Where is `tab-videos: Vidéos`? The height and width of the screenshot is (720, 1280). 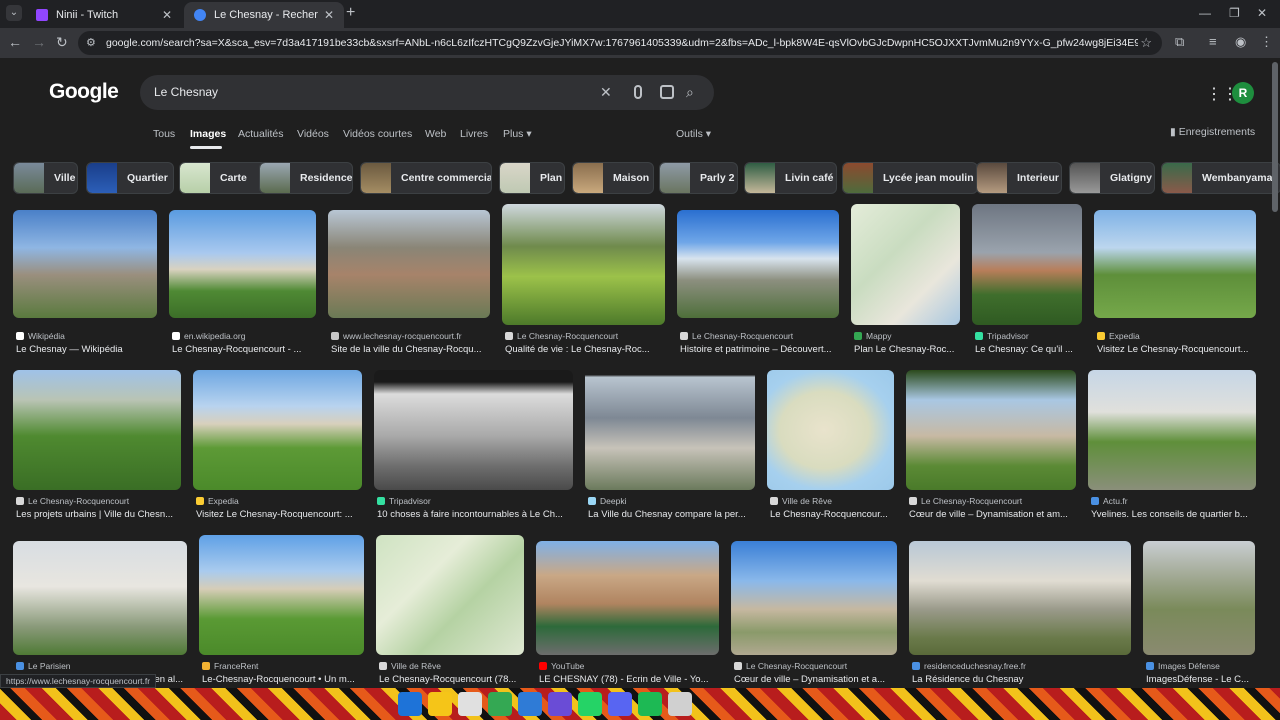 tab-videos: Vidéos is located at coordinates (313, 134).